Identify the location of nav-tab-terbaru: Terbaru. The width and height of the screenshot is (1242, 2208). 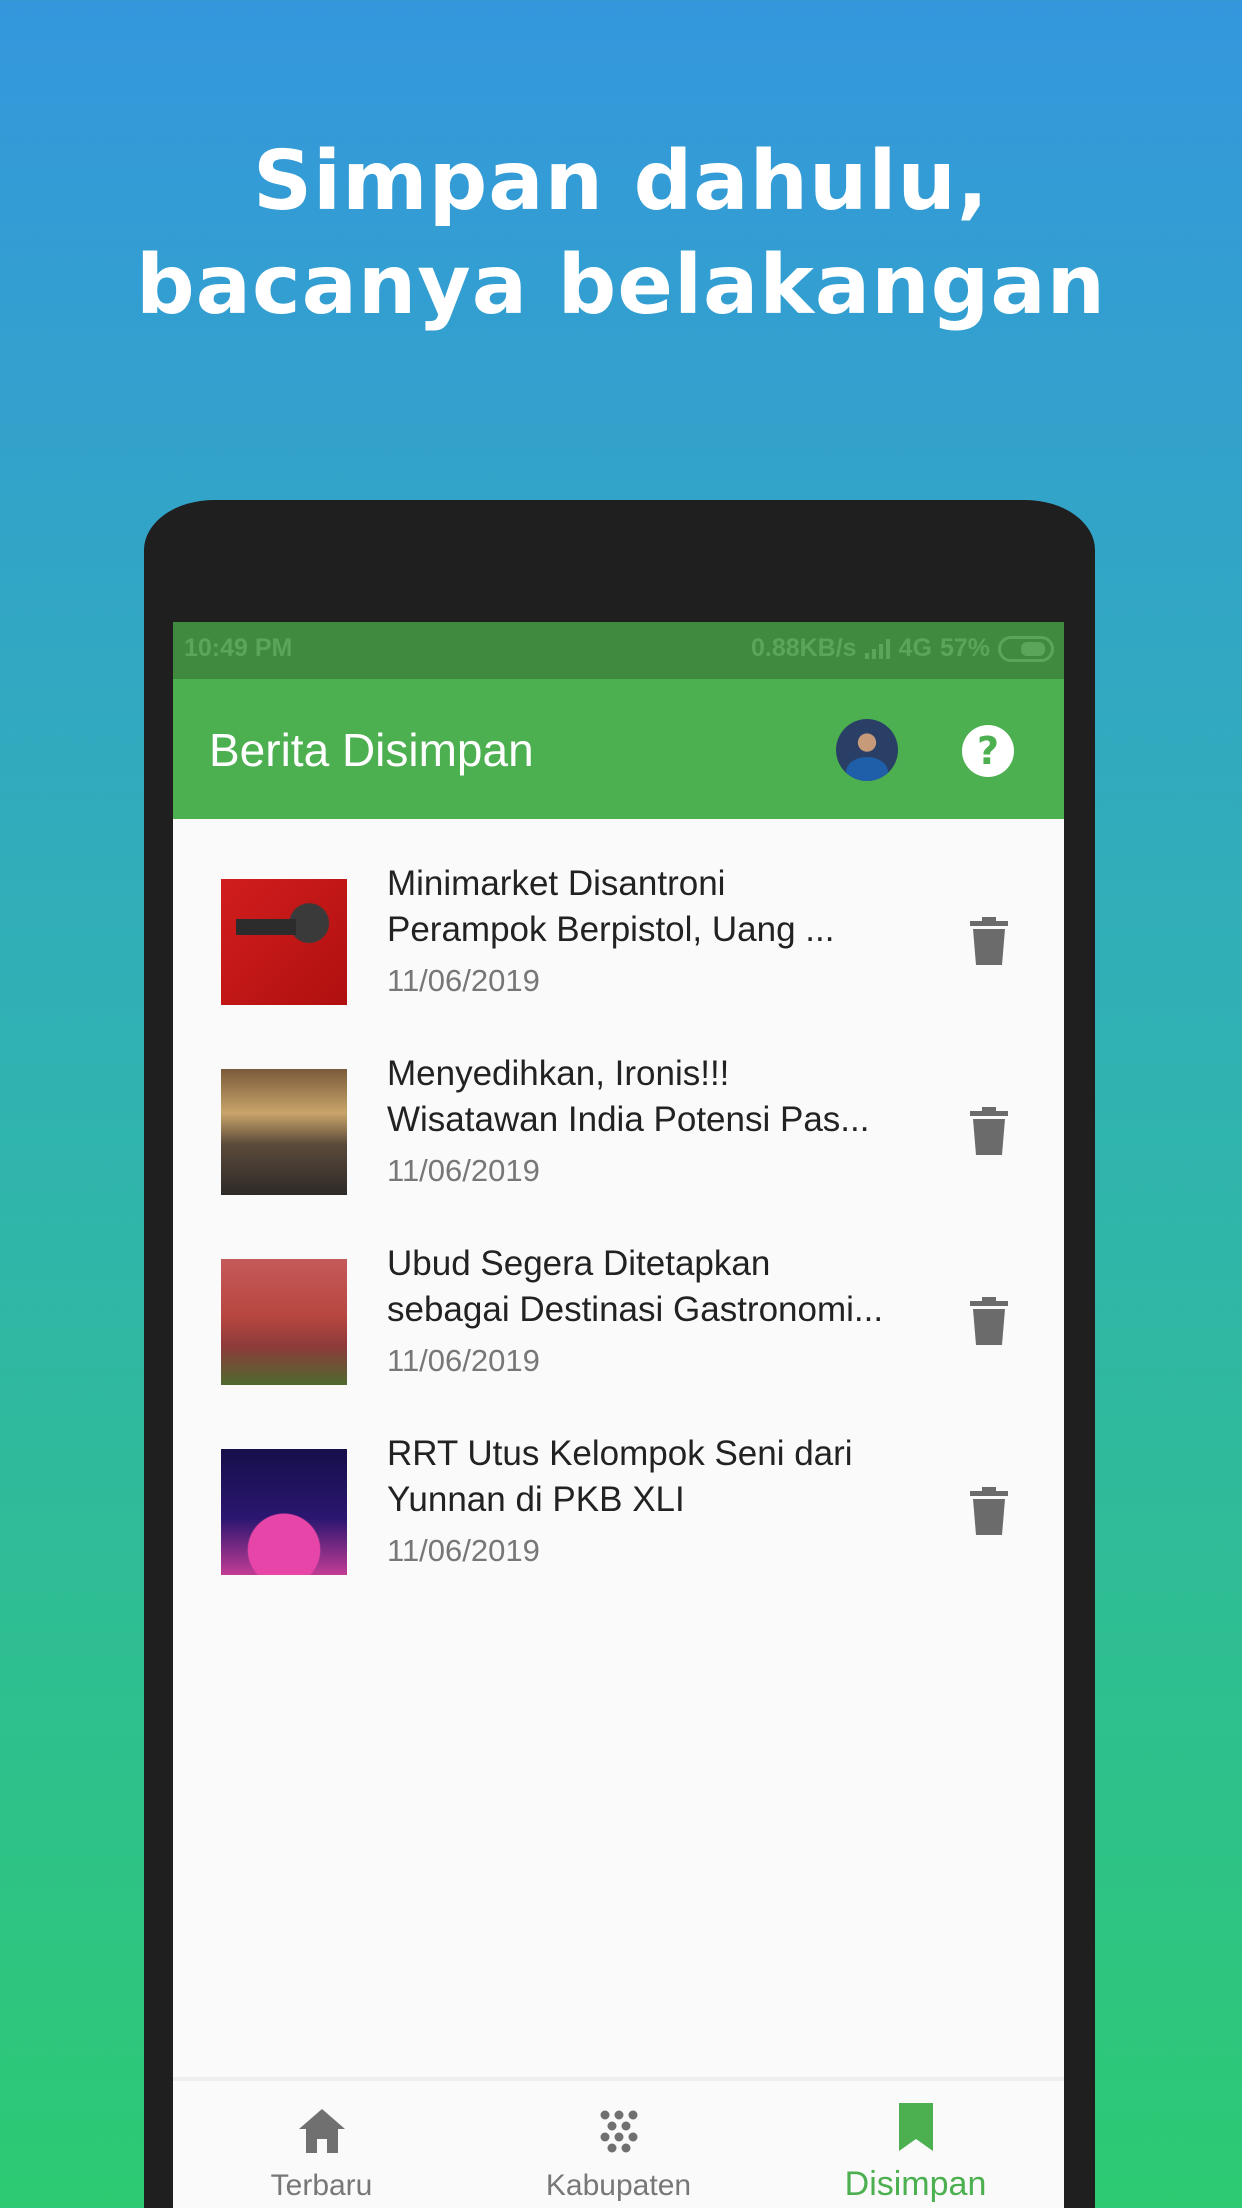
(321, 2144).